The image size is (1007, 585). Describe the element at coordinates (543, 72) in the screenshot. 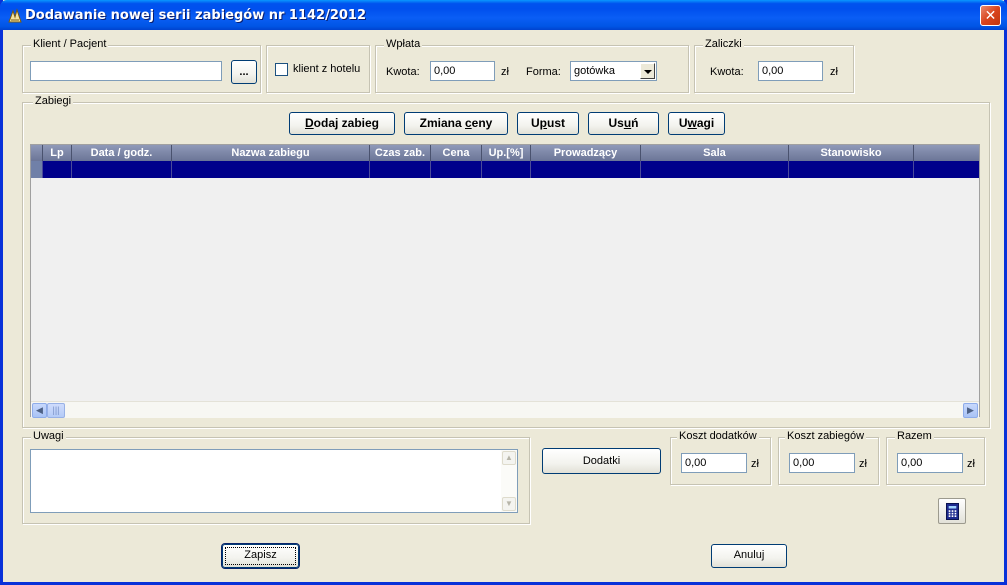

I see `payment-form-label: Forma:` at that location.